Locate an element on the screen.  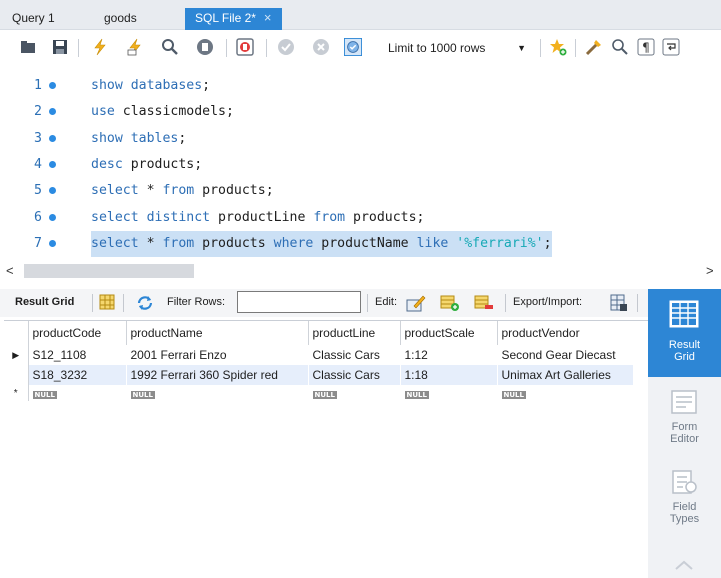
result-grid-view-button: Result Grid is located at coordinates (684, 333).